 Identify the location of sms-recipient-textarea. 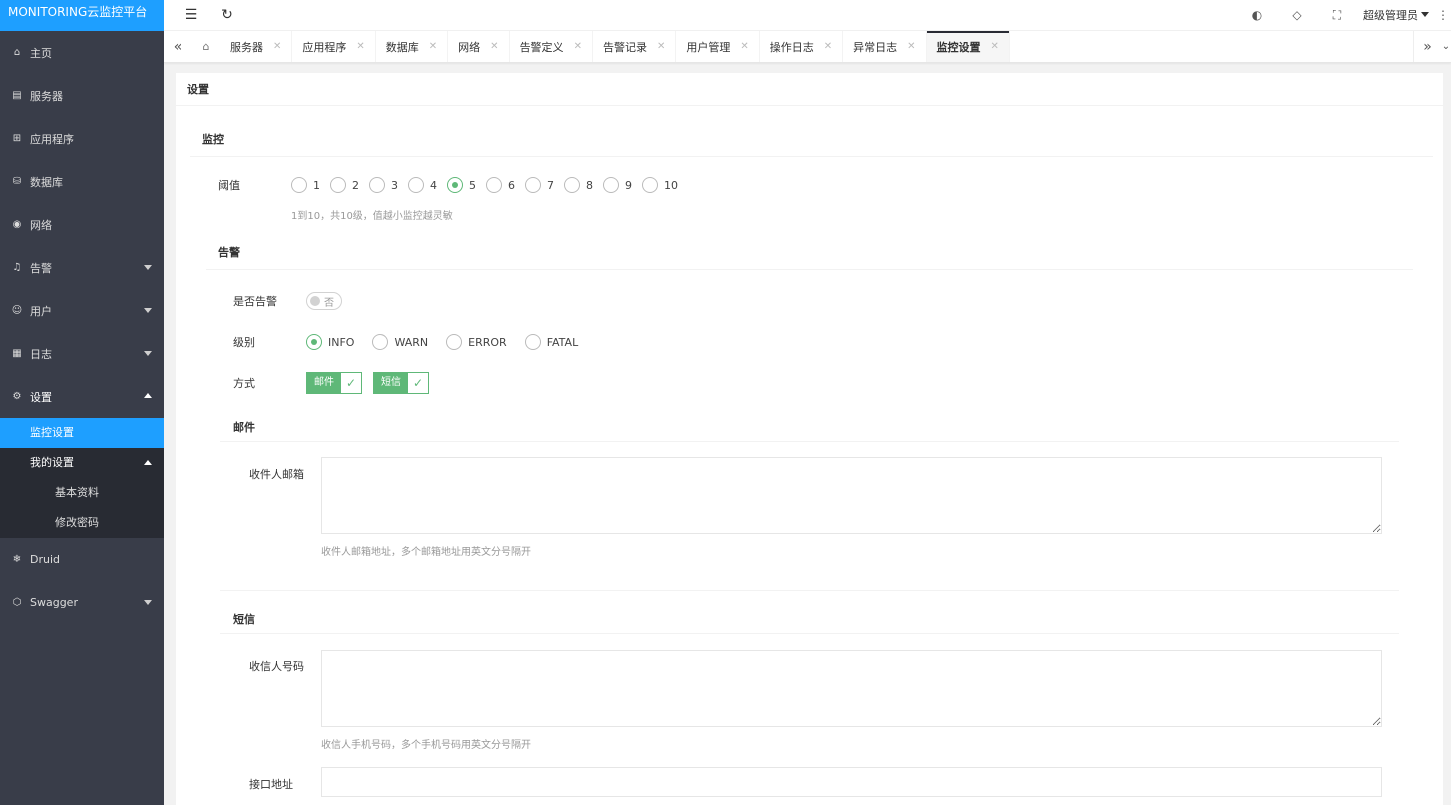
(851, 688).